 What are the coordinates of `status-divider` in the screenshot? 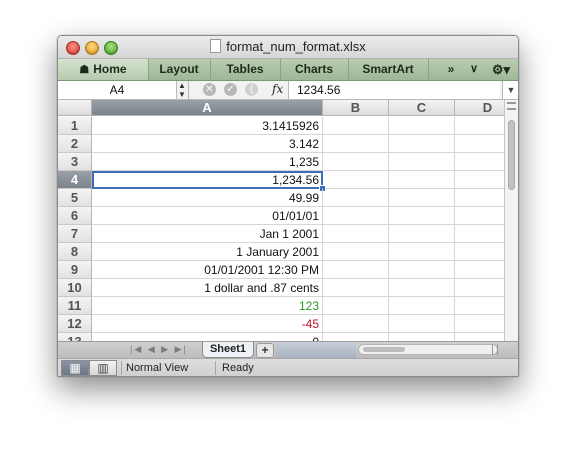 It's located at (121, 368).